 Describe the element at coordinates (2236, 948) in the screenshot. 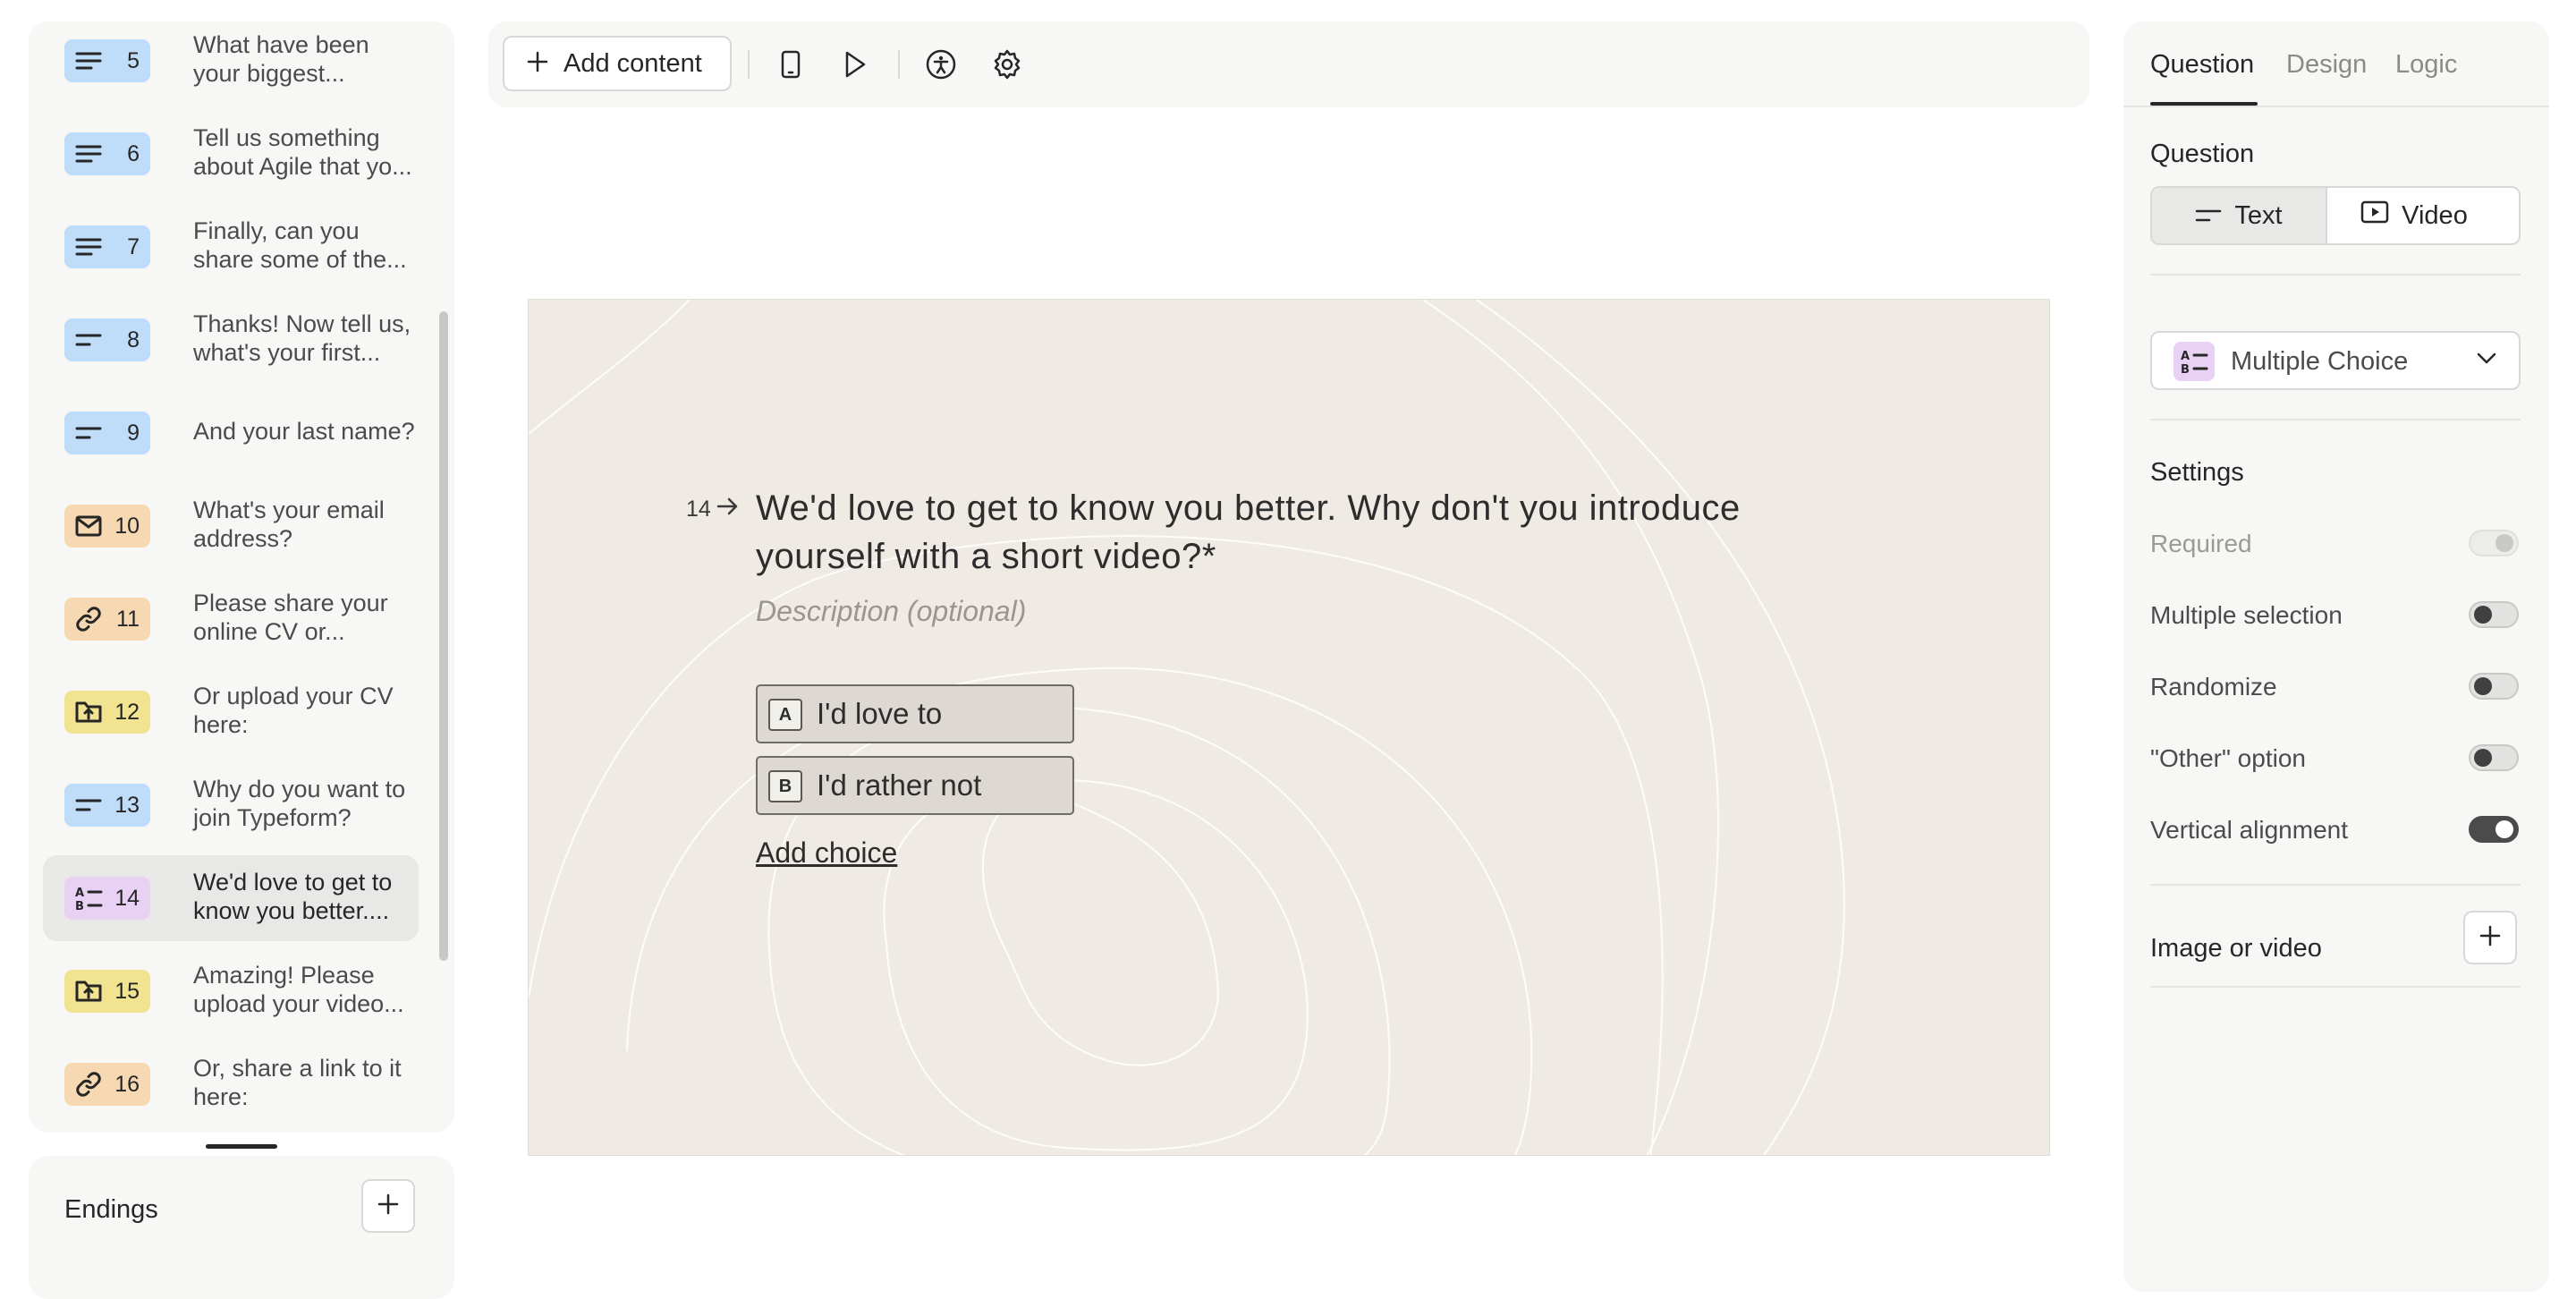

I see `image-or-video-label: Image or video` at that location.